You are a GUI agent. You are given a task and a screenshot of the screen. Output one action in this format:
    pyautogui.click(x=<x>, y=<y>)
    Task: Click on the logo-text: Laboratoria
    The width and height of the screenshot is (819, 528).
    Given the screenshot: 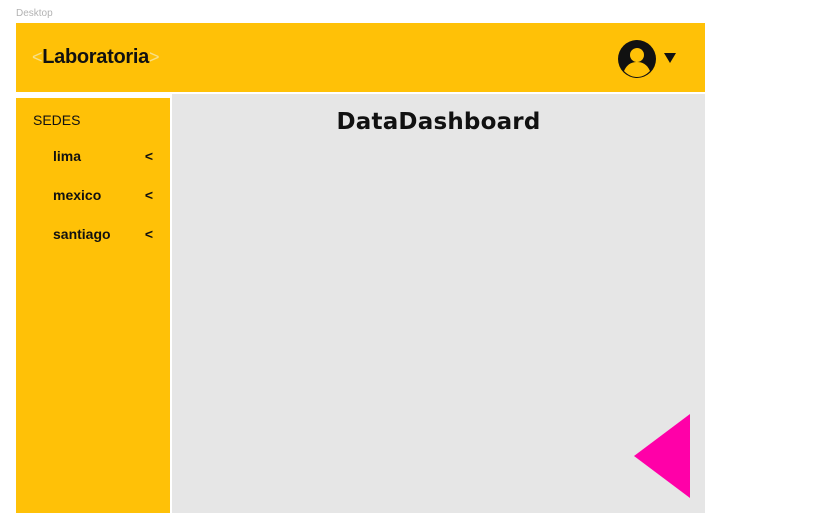 What is the action you would take?
    pyautogui.click(x=95, y=57)
    